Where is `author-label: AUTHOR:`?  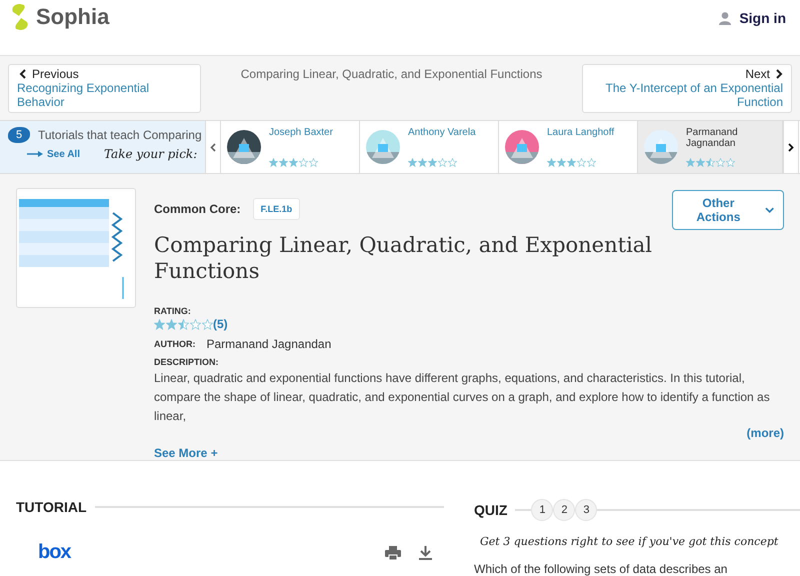
author-label: AUTHOR: is located at coordinates (175, 344).